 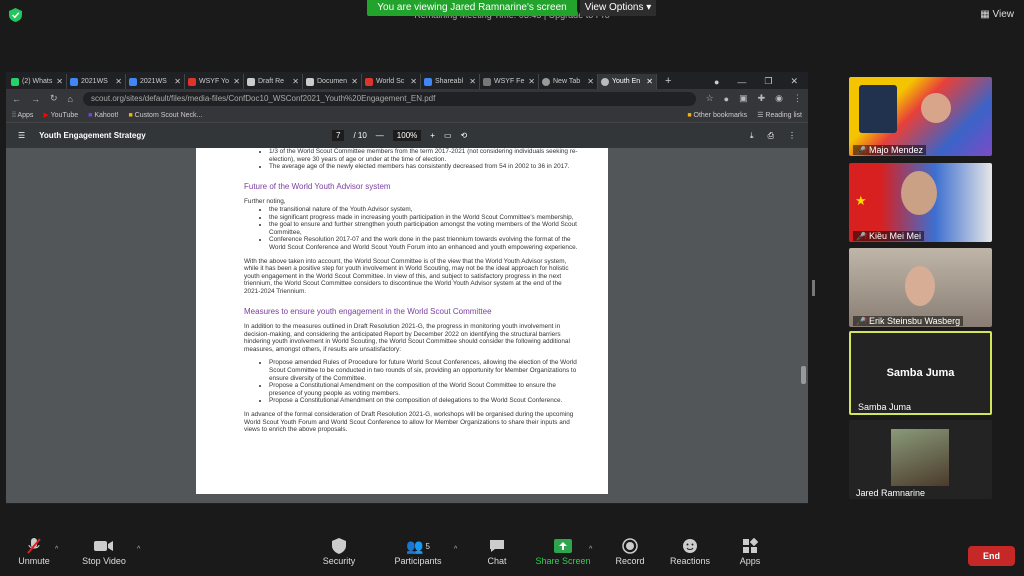 I want to click on participant-tile-active-speaker: Samba Juma Samba Juma, so click(x=920, y=373).